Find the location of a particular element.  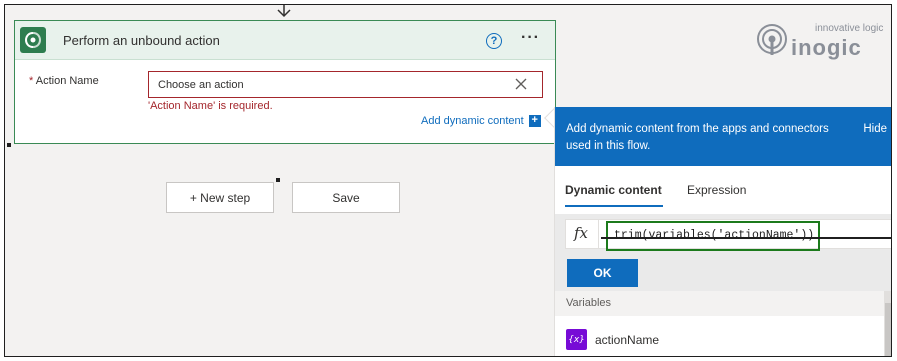

help-icon: ? is located at coordinates (494, 41).